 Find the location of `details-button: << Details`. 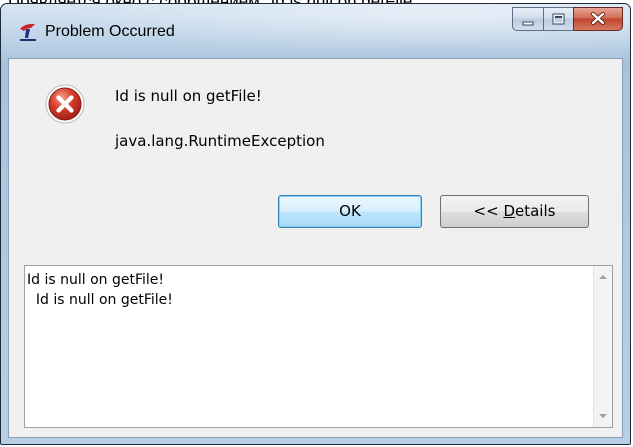

details-button: << Details is located at coordinates (514, 211).